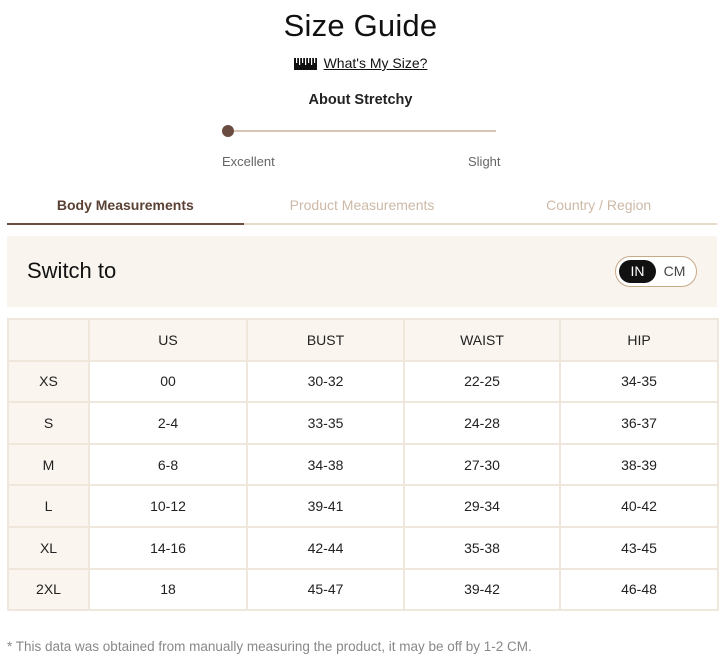 The width and height of the screenshot is (721, 670). Describe the element at coordinates (482, 381) in the screenshot. I see `waist-cell: 22-25` at that location.